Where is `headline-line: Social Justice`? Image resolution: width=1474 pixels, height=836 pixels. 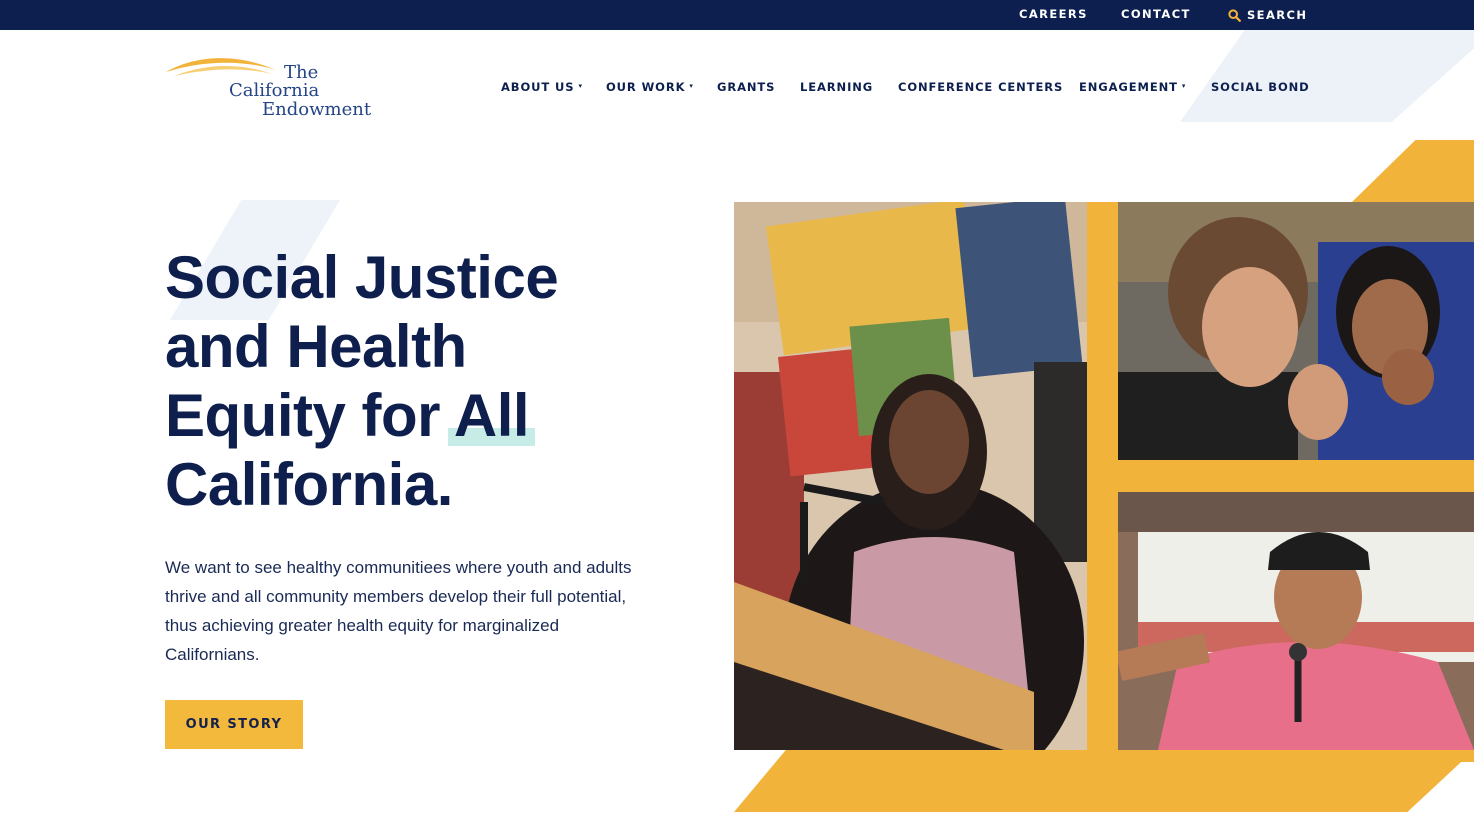 headline-line: Social Justice is located at coordinates (362, 277).